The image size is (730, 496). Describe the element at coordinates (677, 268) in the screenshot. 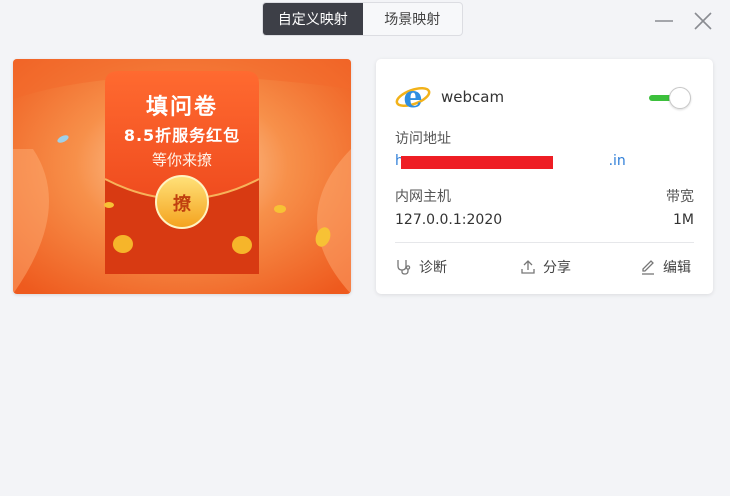

I see `edit-label: 编辑` at that location.